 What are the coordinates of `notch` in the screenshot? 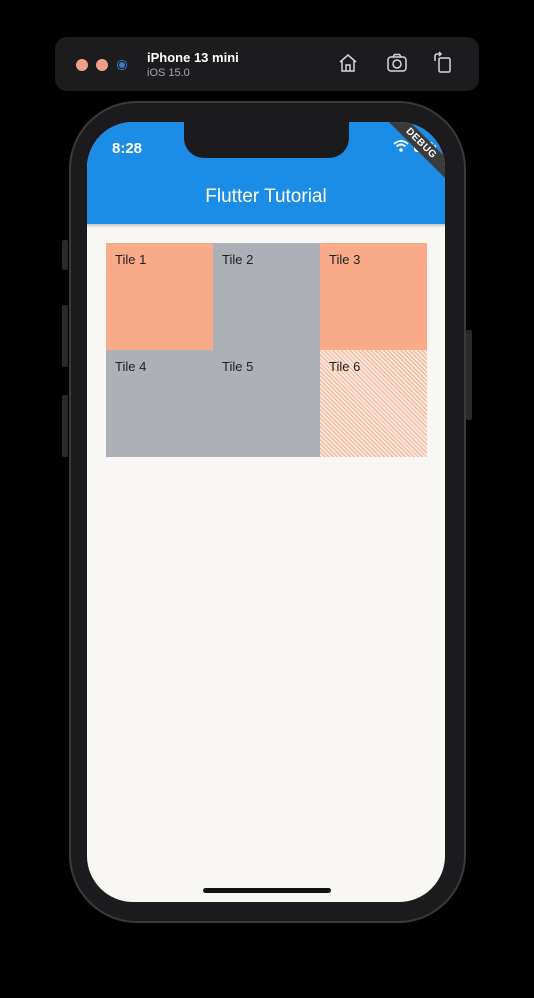 It's located at (266, 140).